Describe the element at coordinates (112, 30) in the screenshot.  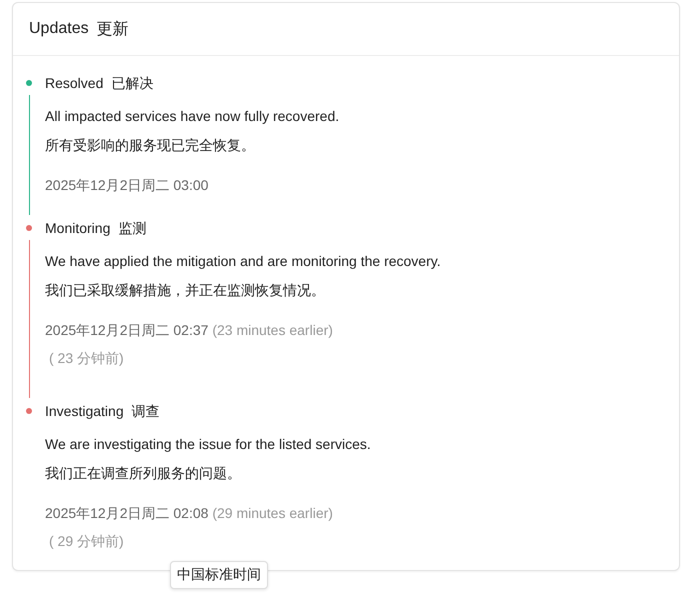
I see `card-title: 更新` at that location.